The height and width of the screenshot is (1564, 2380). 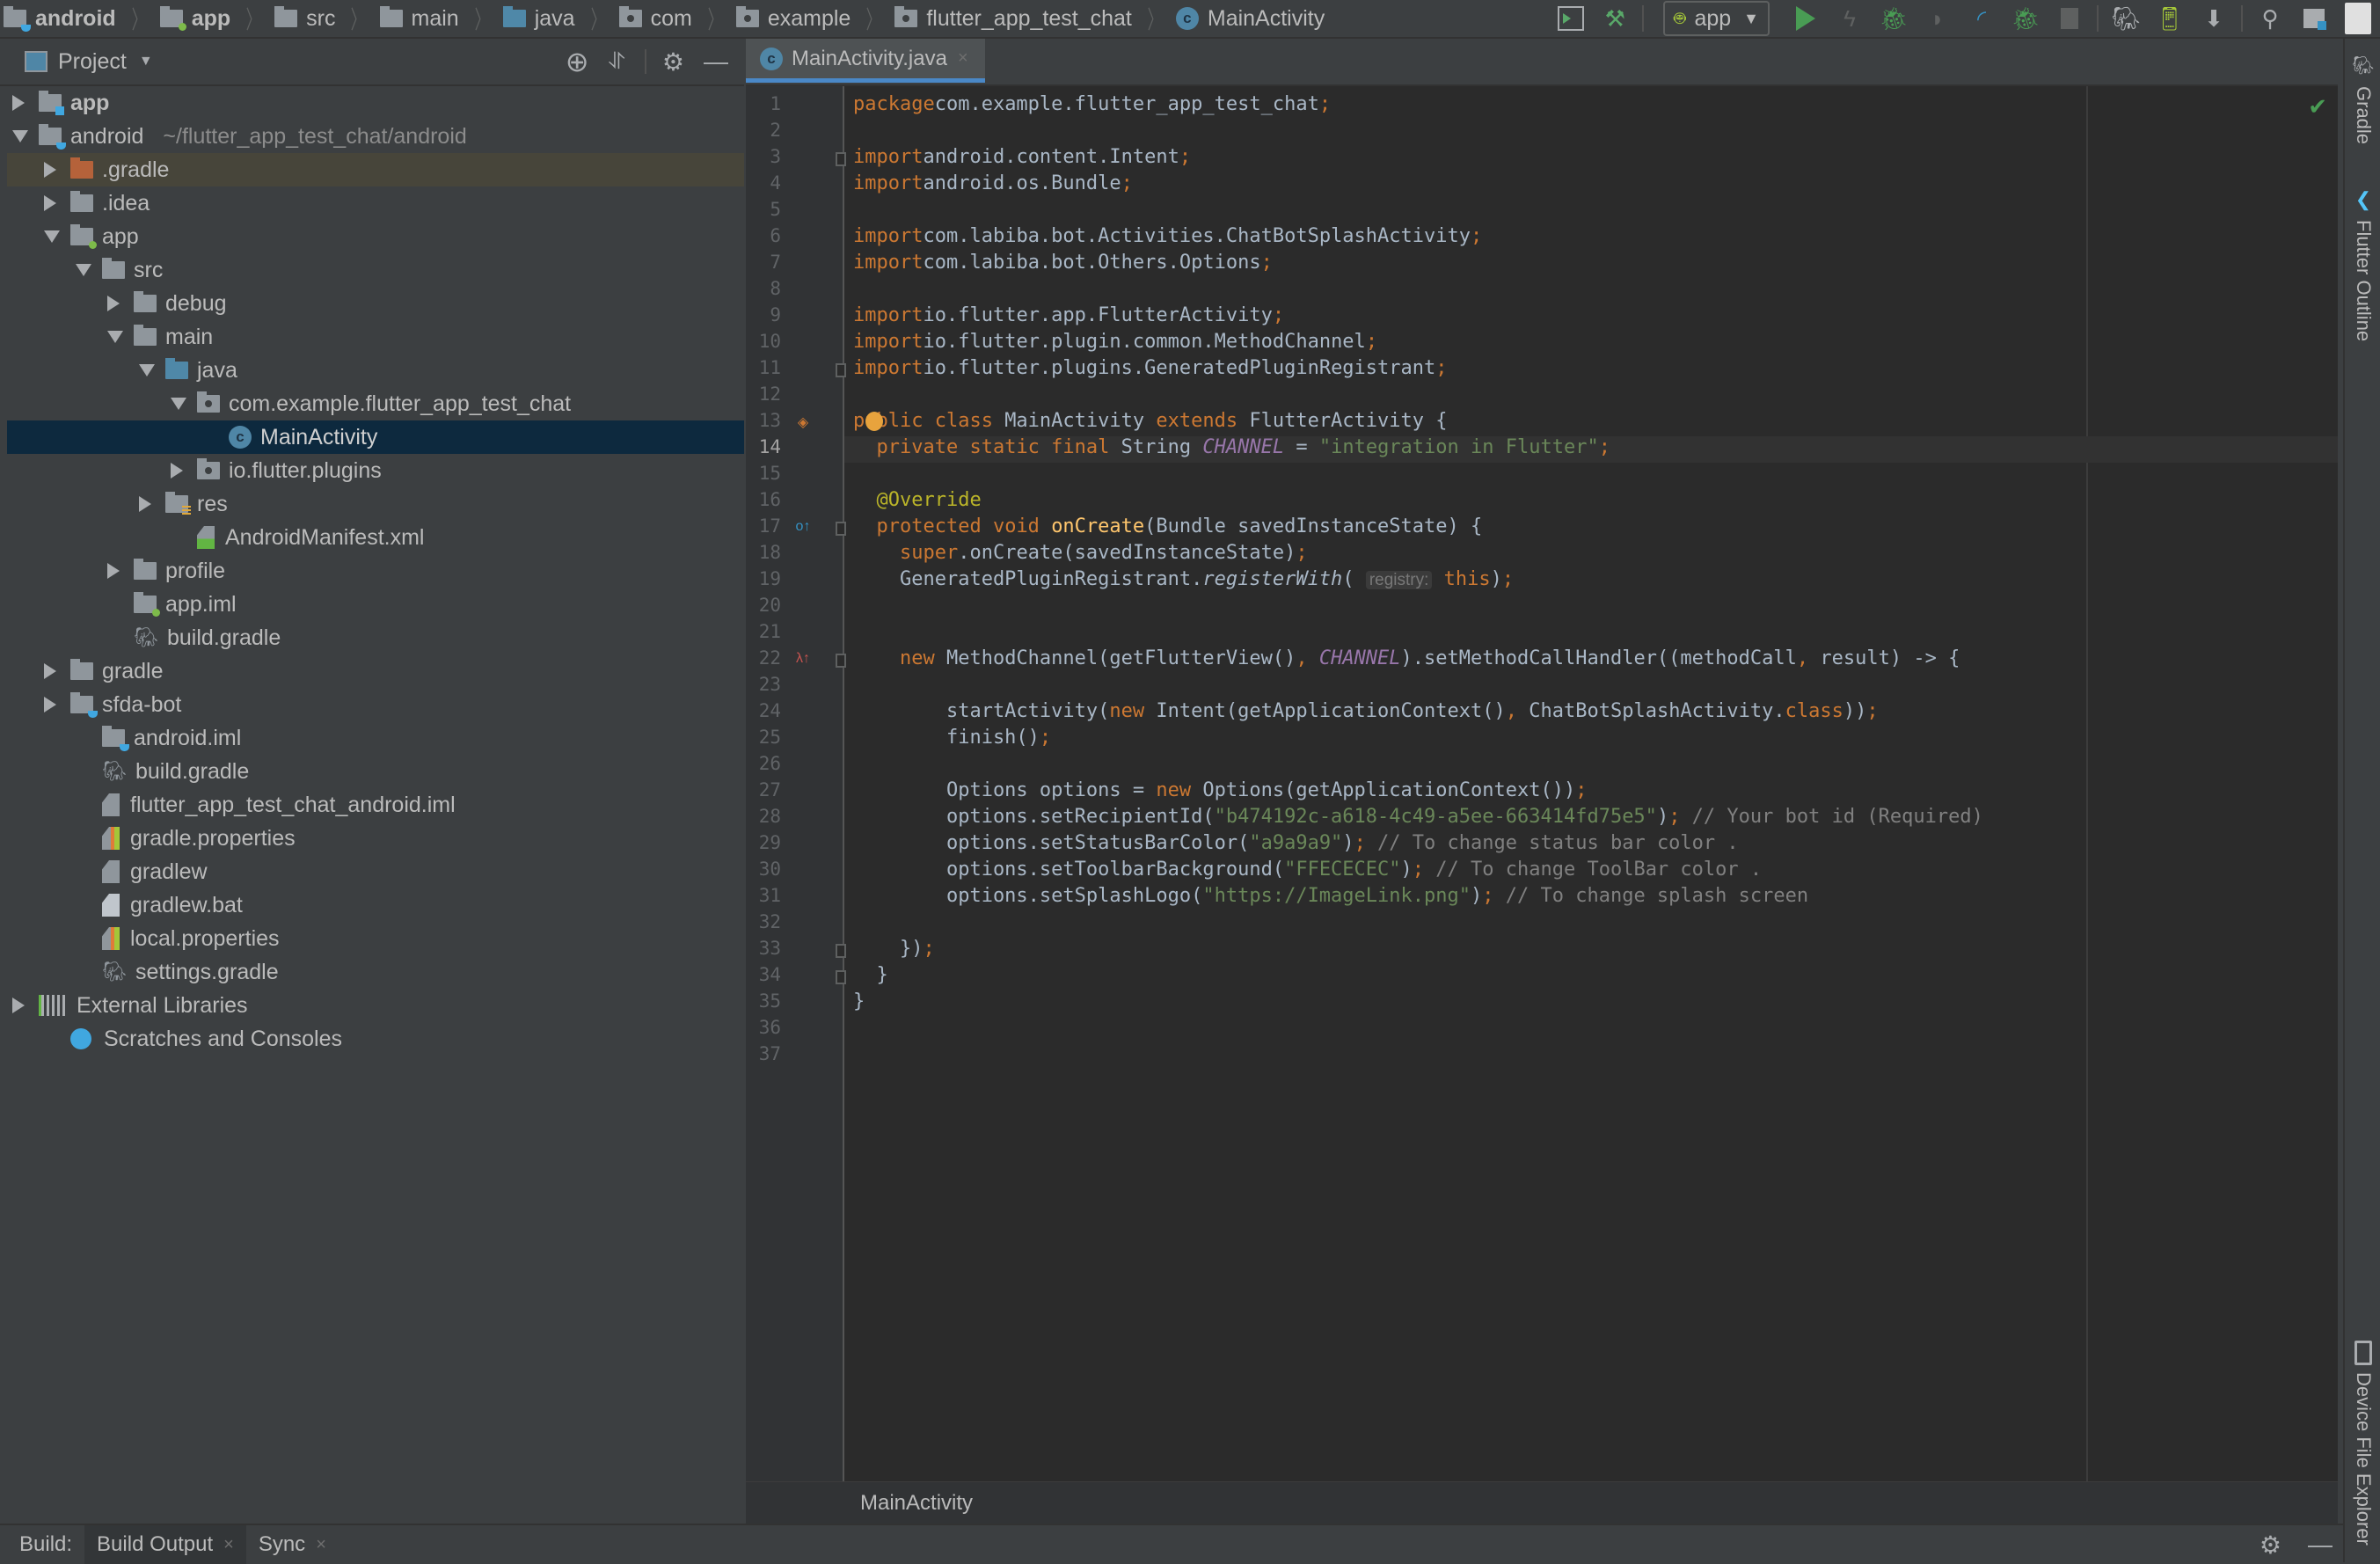 I want to click on debug-icon: 🐞︎, so click(x=1894, y=18).